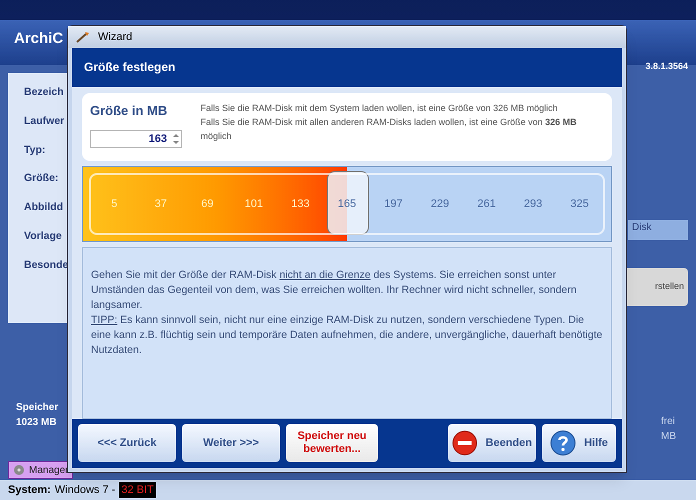  What do you see at coordinates (136, 139) in the screenshot?
I see `size-spinner: 163` at bounding box center [136, 139].